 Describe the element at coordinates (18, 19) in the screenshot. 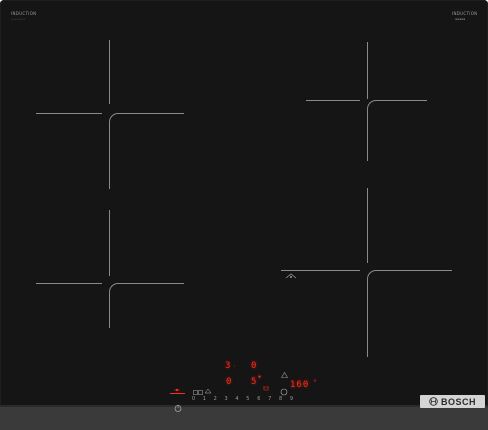

I see `induction-sublabel-left: ••••••••` at that location.